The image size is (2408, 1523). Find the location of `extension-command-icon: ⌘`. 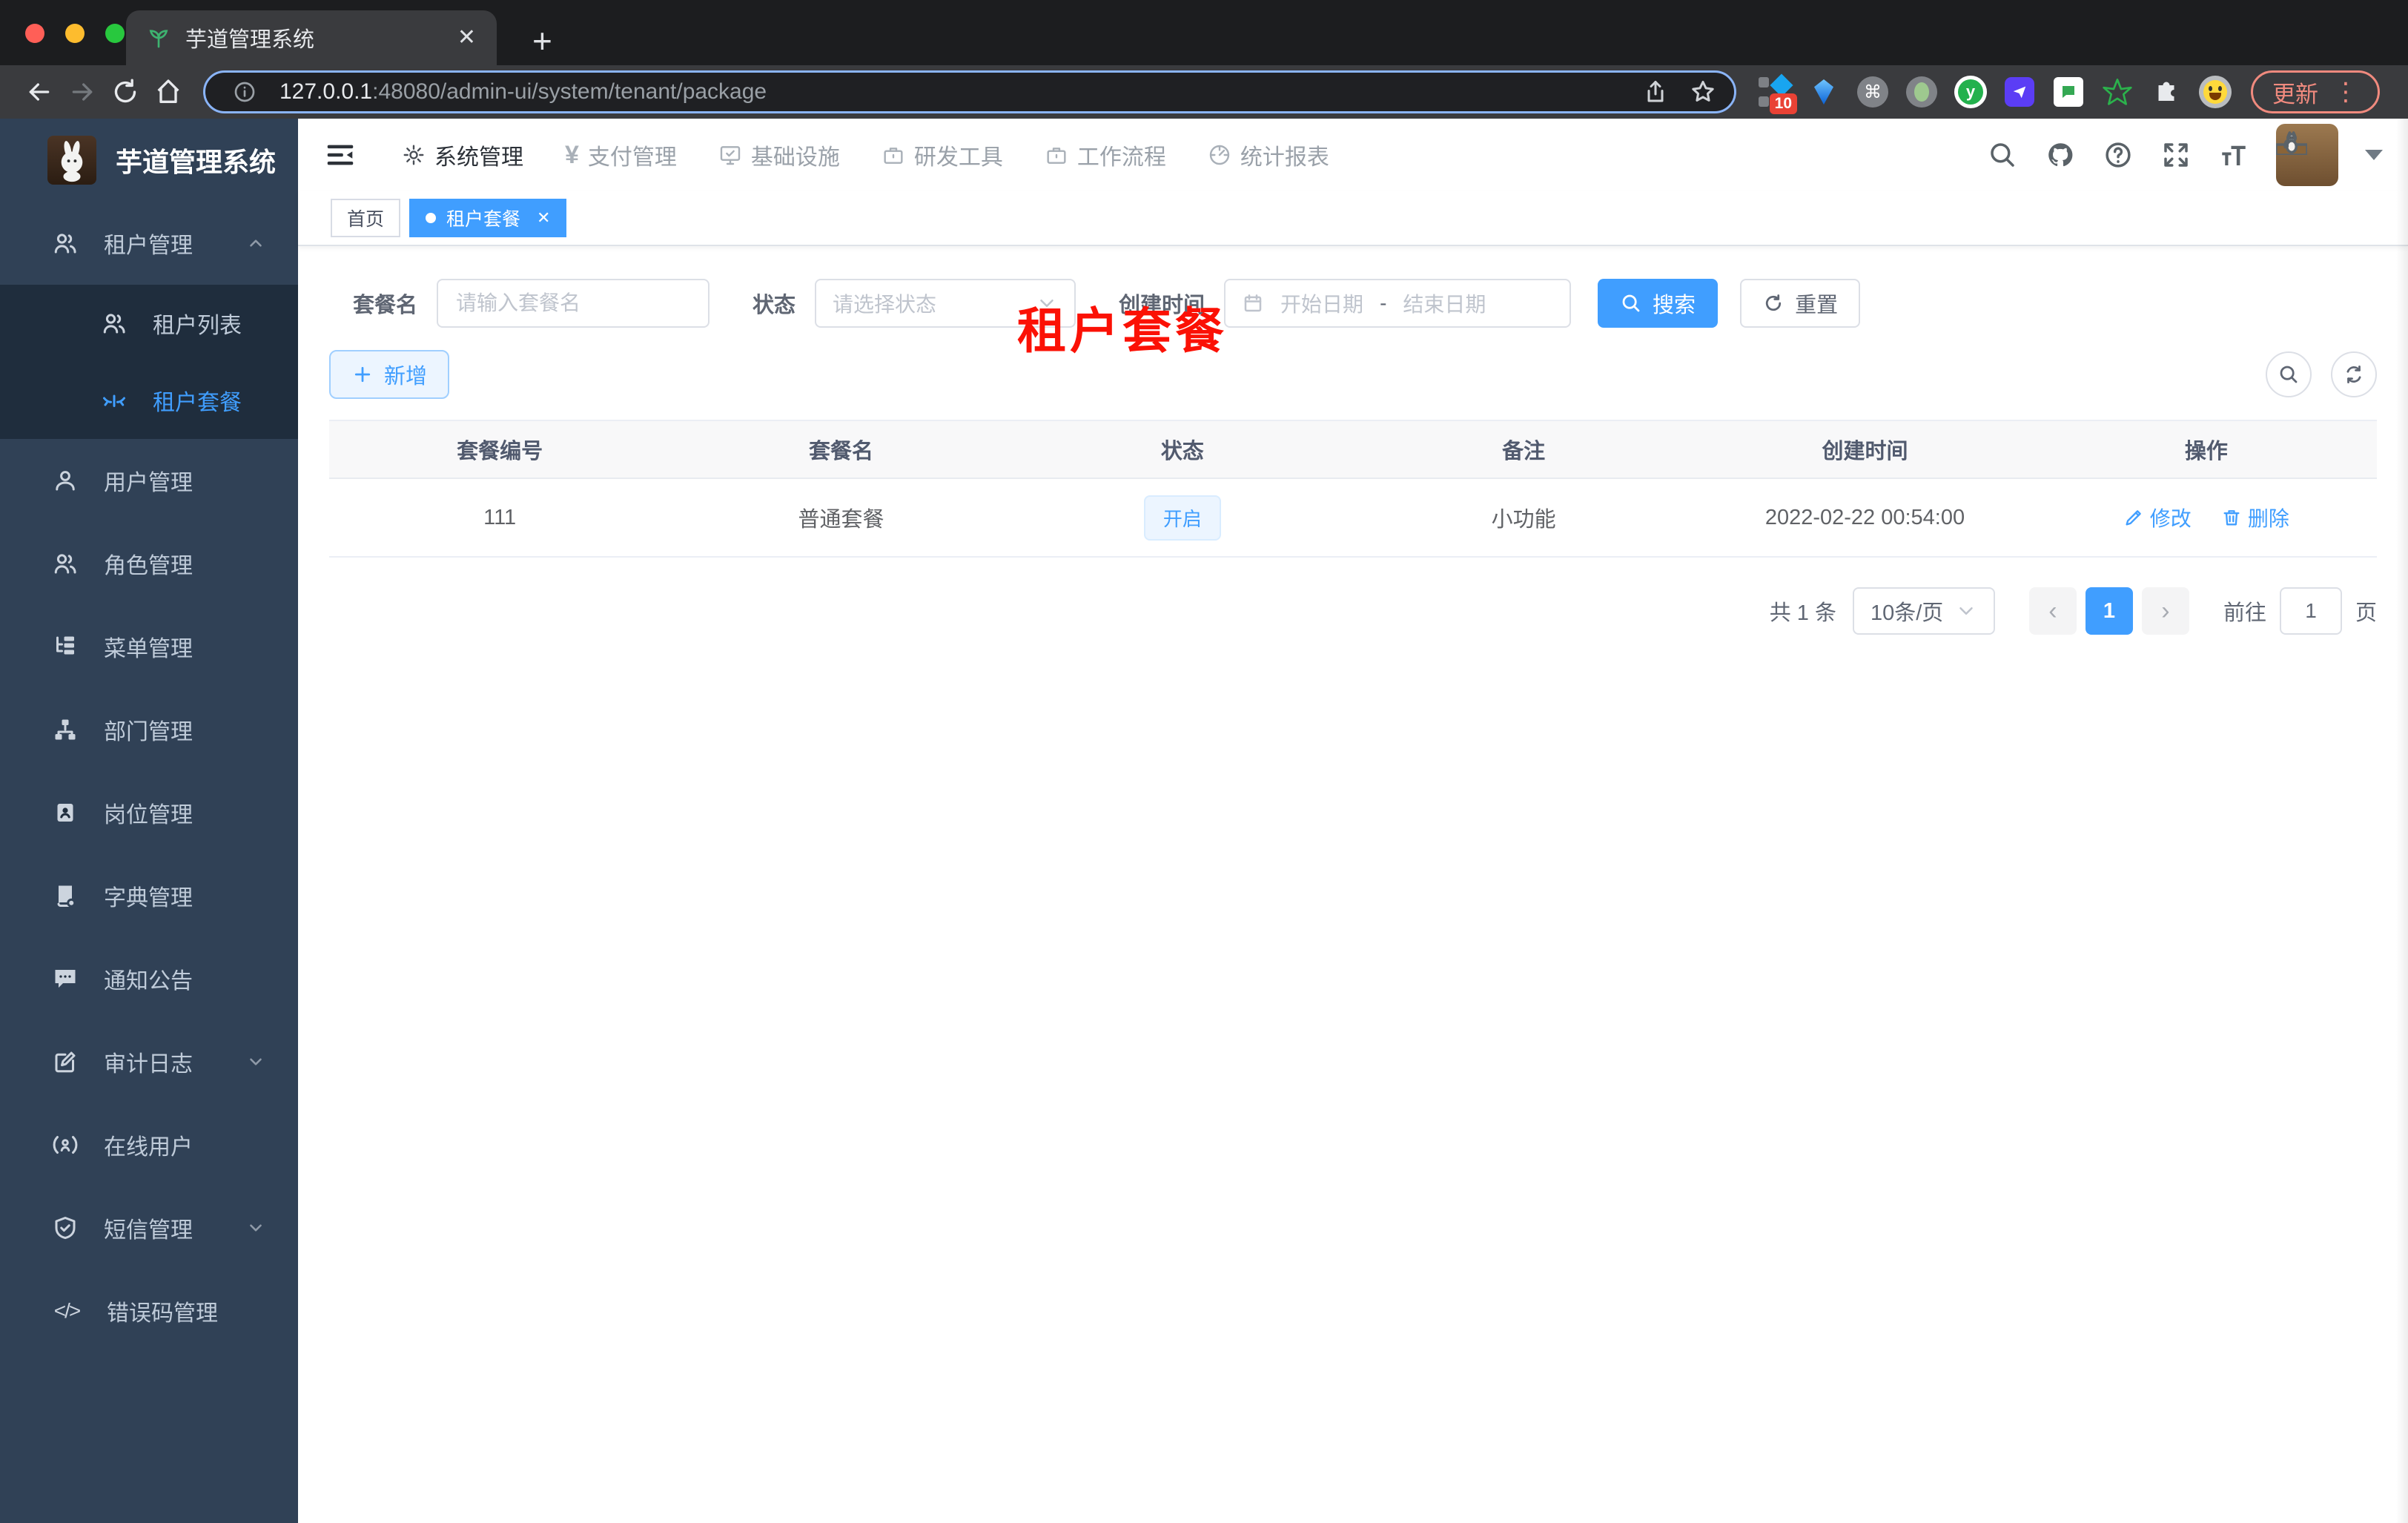

extension-command-icon: ⌘ is located at coordinates (1872, 92).